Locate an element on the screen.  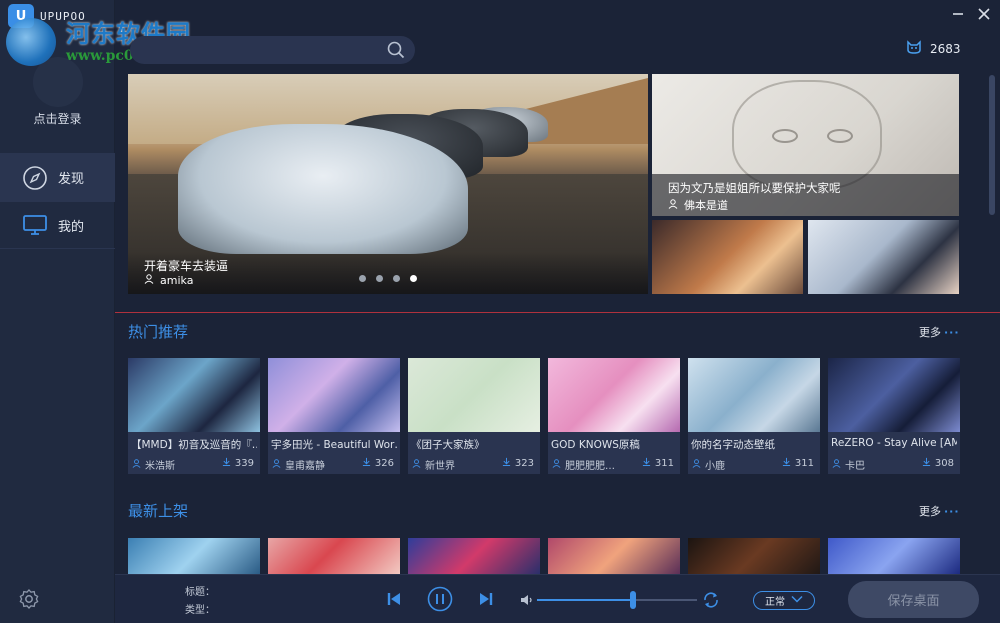
hot-card-download-count: 308 is located at coordinates (944, 463).